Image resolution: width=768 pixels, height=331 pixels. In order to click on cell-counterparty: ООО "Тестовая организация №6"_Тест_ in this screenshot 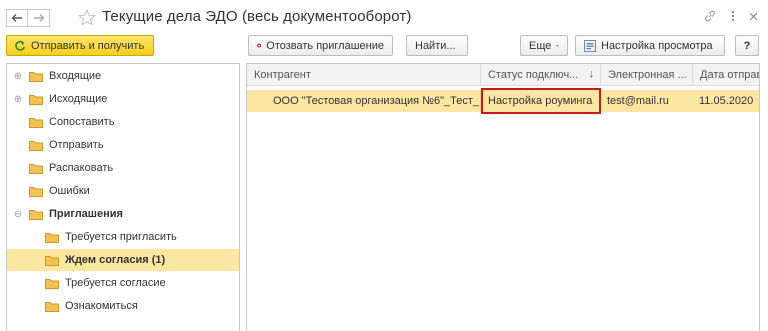, I will do `click(364, 101)`.